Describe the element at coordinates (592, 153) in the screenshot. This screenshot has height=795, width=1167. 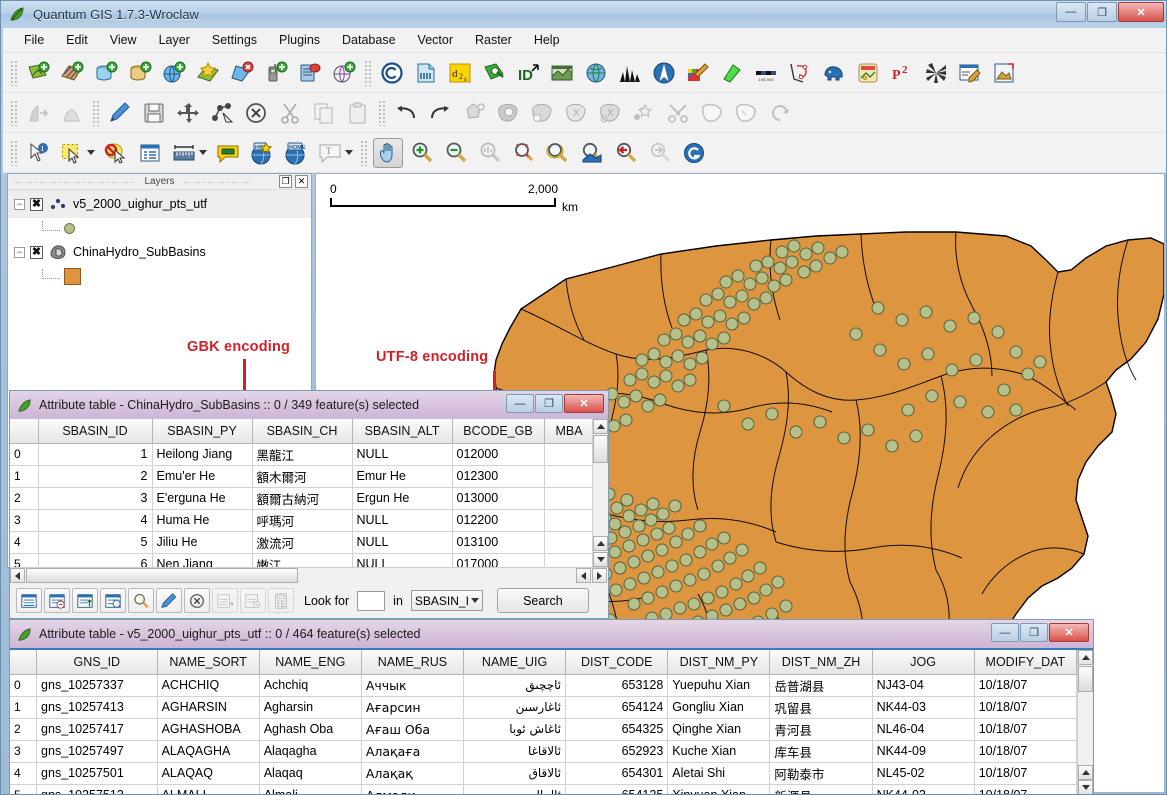
I see `zoom-to-layer-extent-icon` at that location.